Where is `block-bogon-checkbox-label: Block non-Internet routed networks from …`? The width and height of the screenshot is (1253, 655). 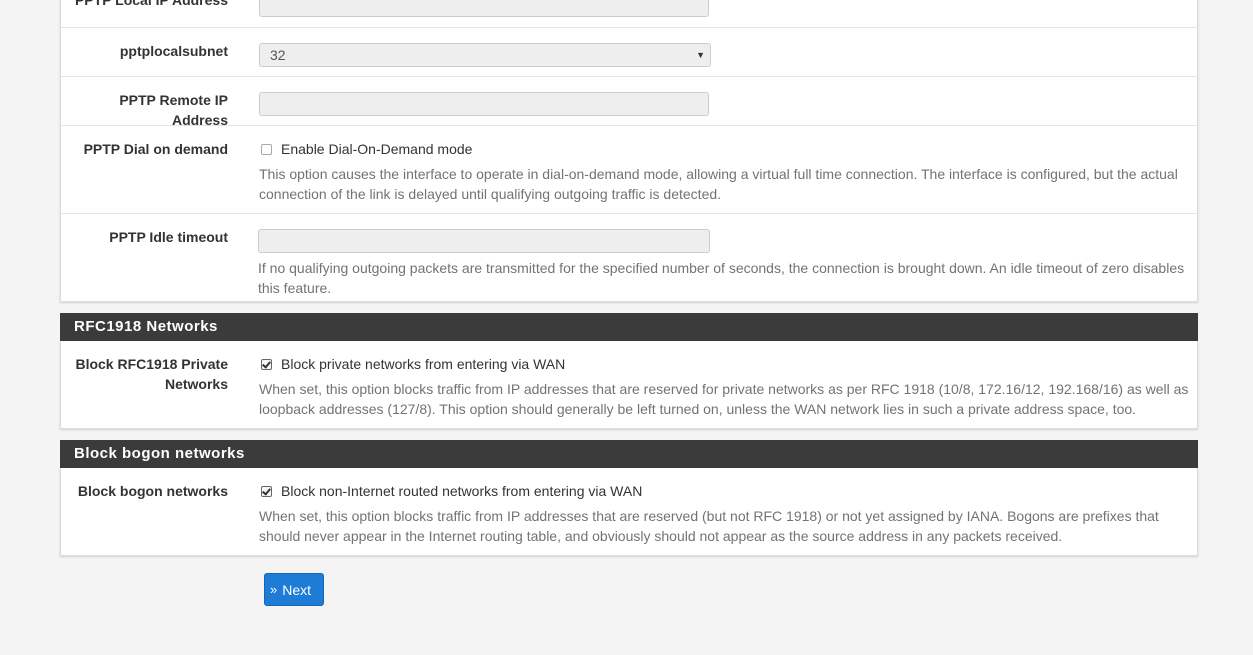
block-bogon-checkbox-label: Block non-Internet routed networks from … is located at coordinates (462, 491).